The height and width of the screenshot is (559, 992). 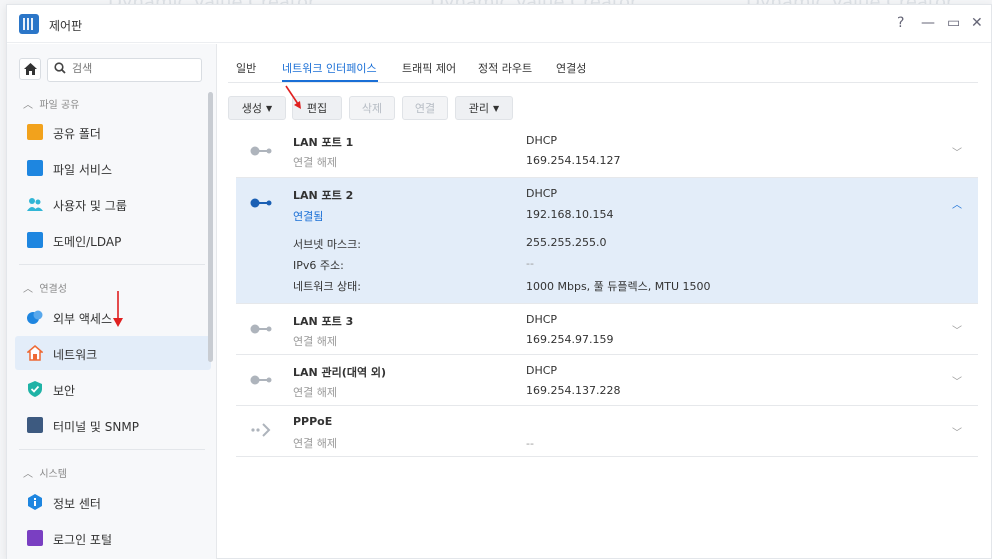 I want to click on detail-value: 1000 Mbps, 풀 듀플렉스, MTU 1500, so click(x=618, y=286).